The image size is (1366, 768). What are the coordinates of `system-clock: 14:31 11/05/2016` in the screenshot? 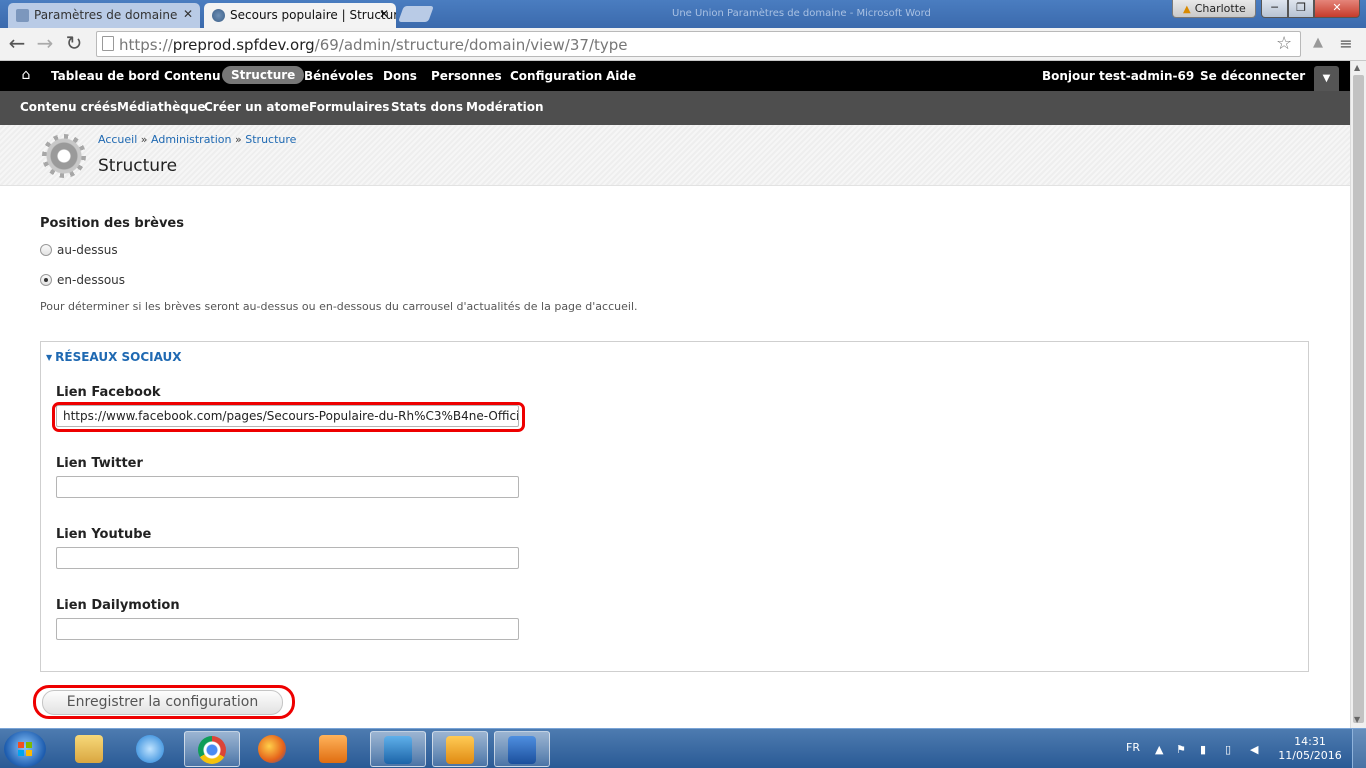 It's located at (1310, 749).